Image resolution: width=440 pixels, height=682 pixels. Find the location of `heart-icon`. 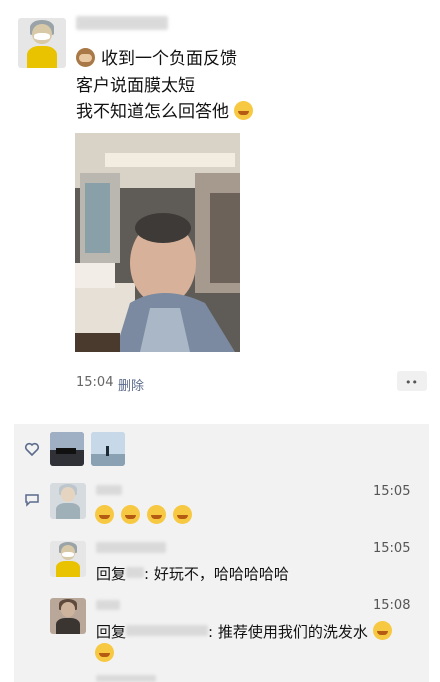

heart-icon is located at coordinates (32, 449).